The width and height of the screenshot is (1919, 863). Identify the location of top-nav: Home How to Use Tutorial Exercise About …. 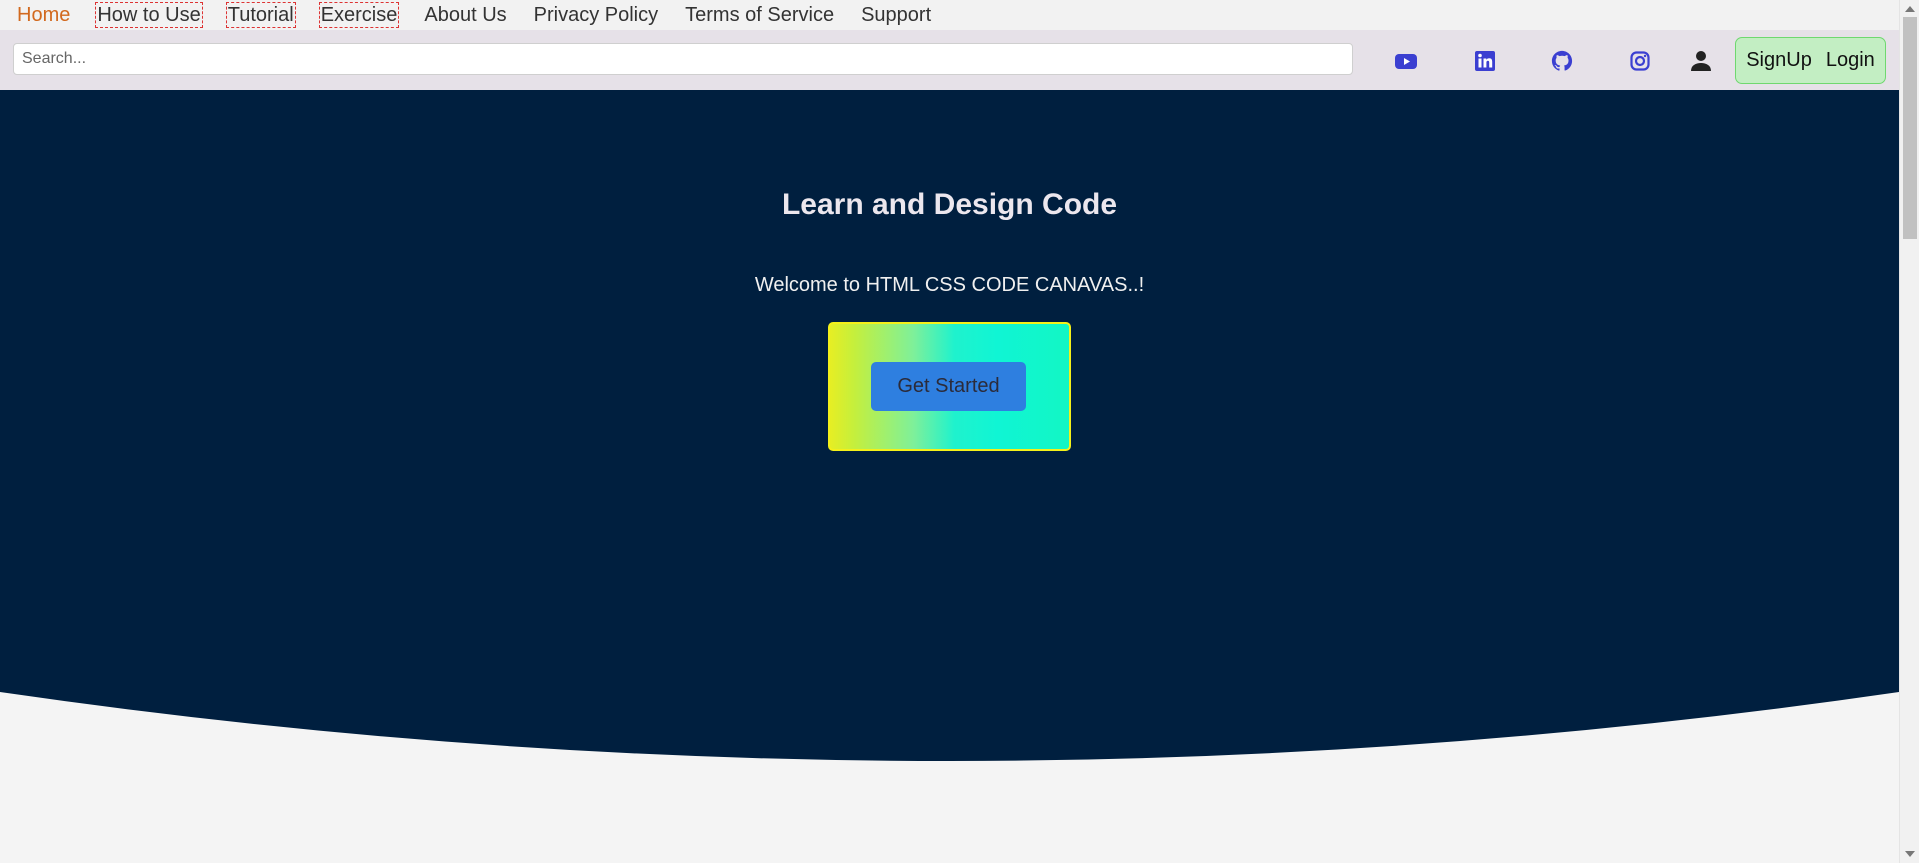
(949, 15).